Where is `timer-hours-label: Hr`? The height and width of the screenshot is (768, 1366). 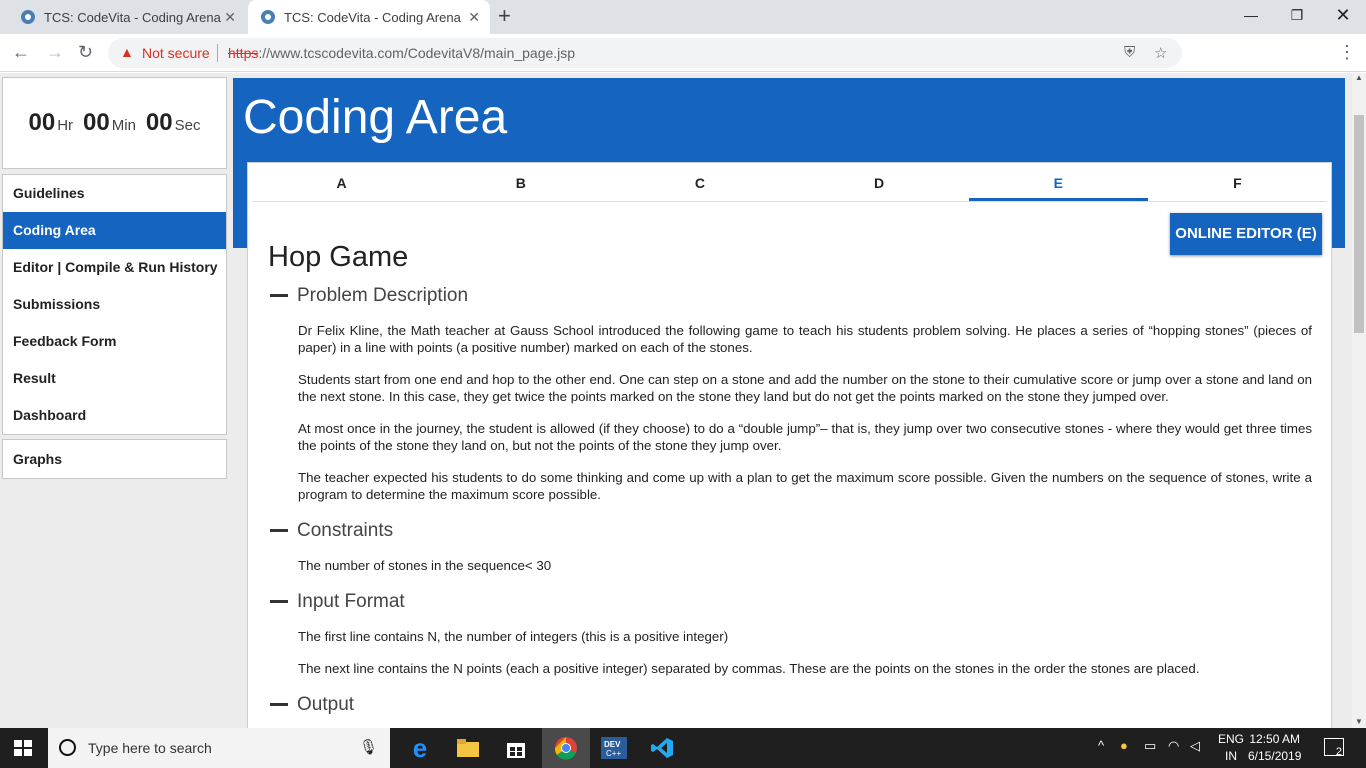
timer-hours-label: Hr is located at coordinates (65, 125).